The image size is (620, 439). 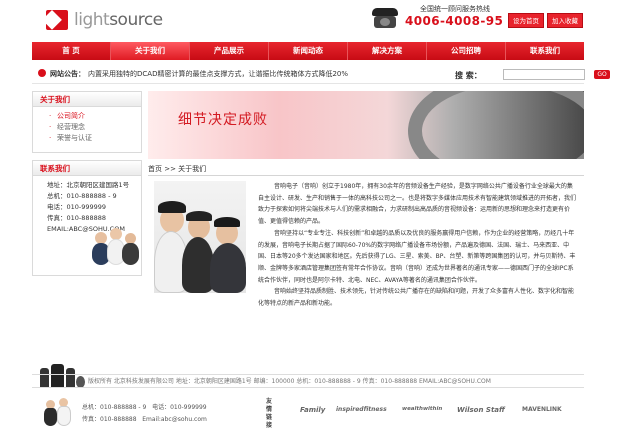 I want to click on partner-wealthwithin: wealthwithin, so click(x=422, y=409).